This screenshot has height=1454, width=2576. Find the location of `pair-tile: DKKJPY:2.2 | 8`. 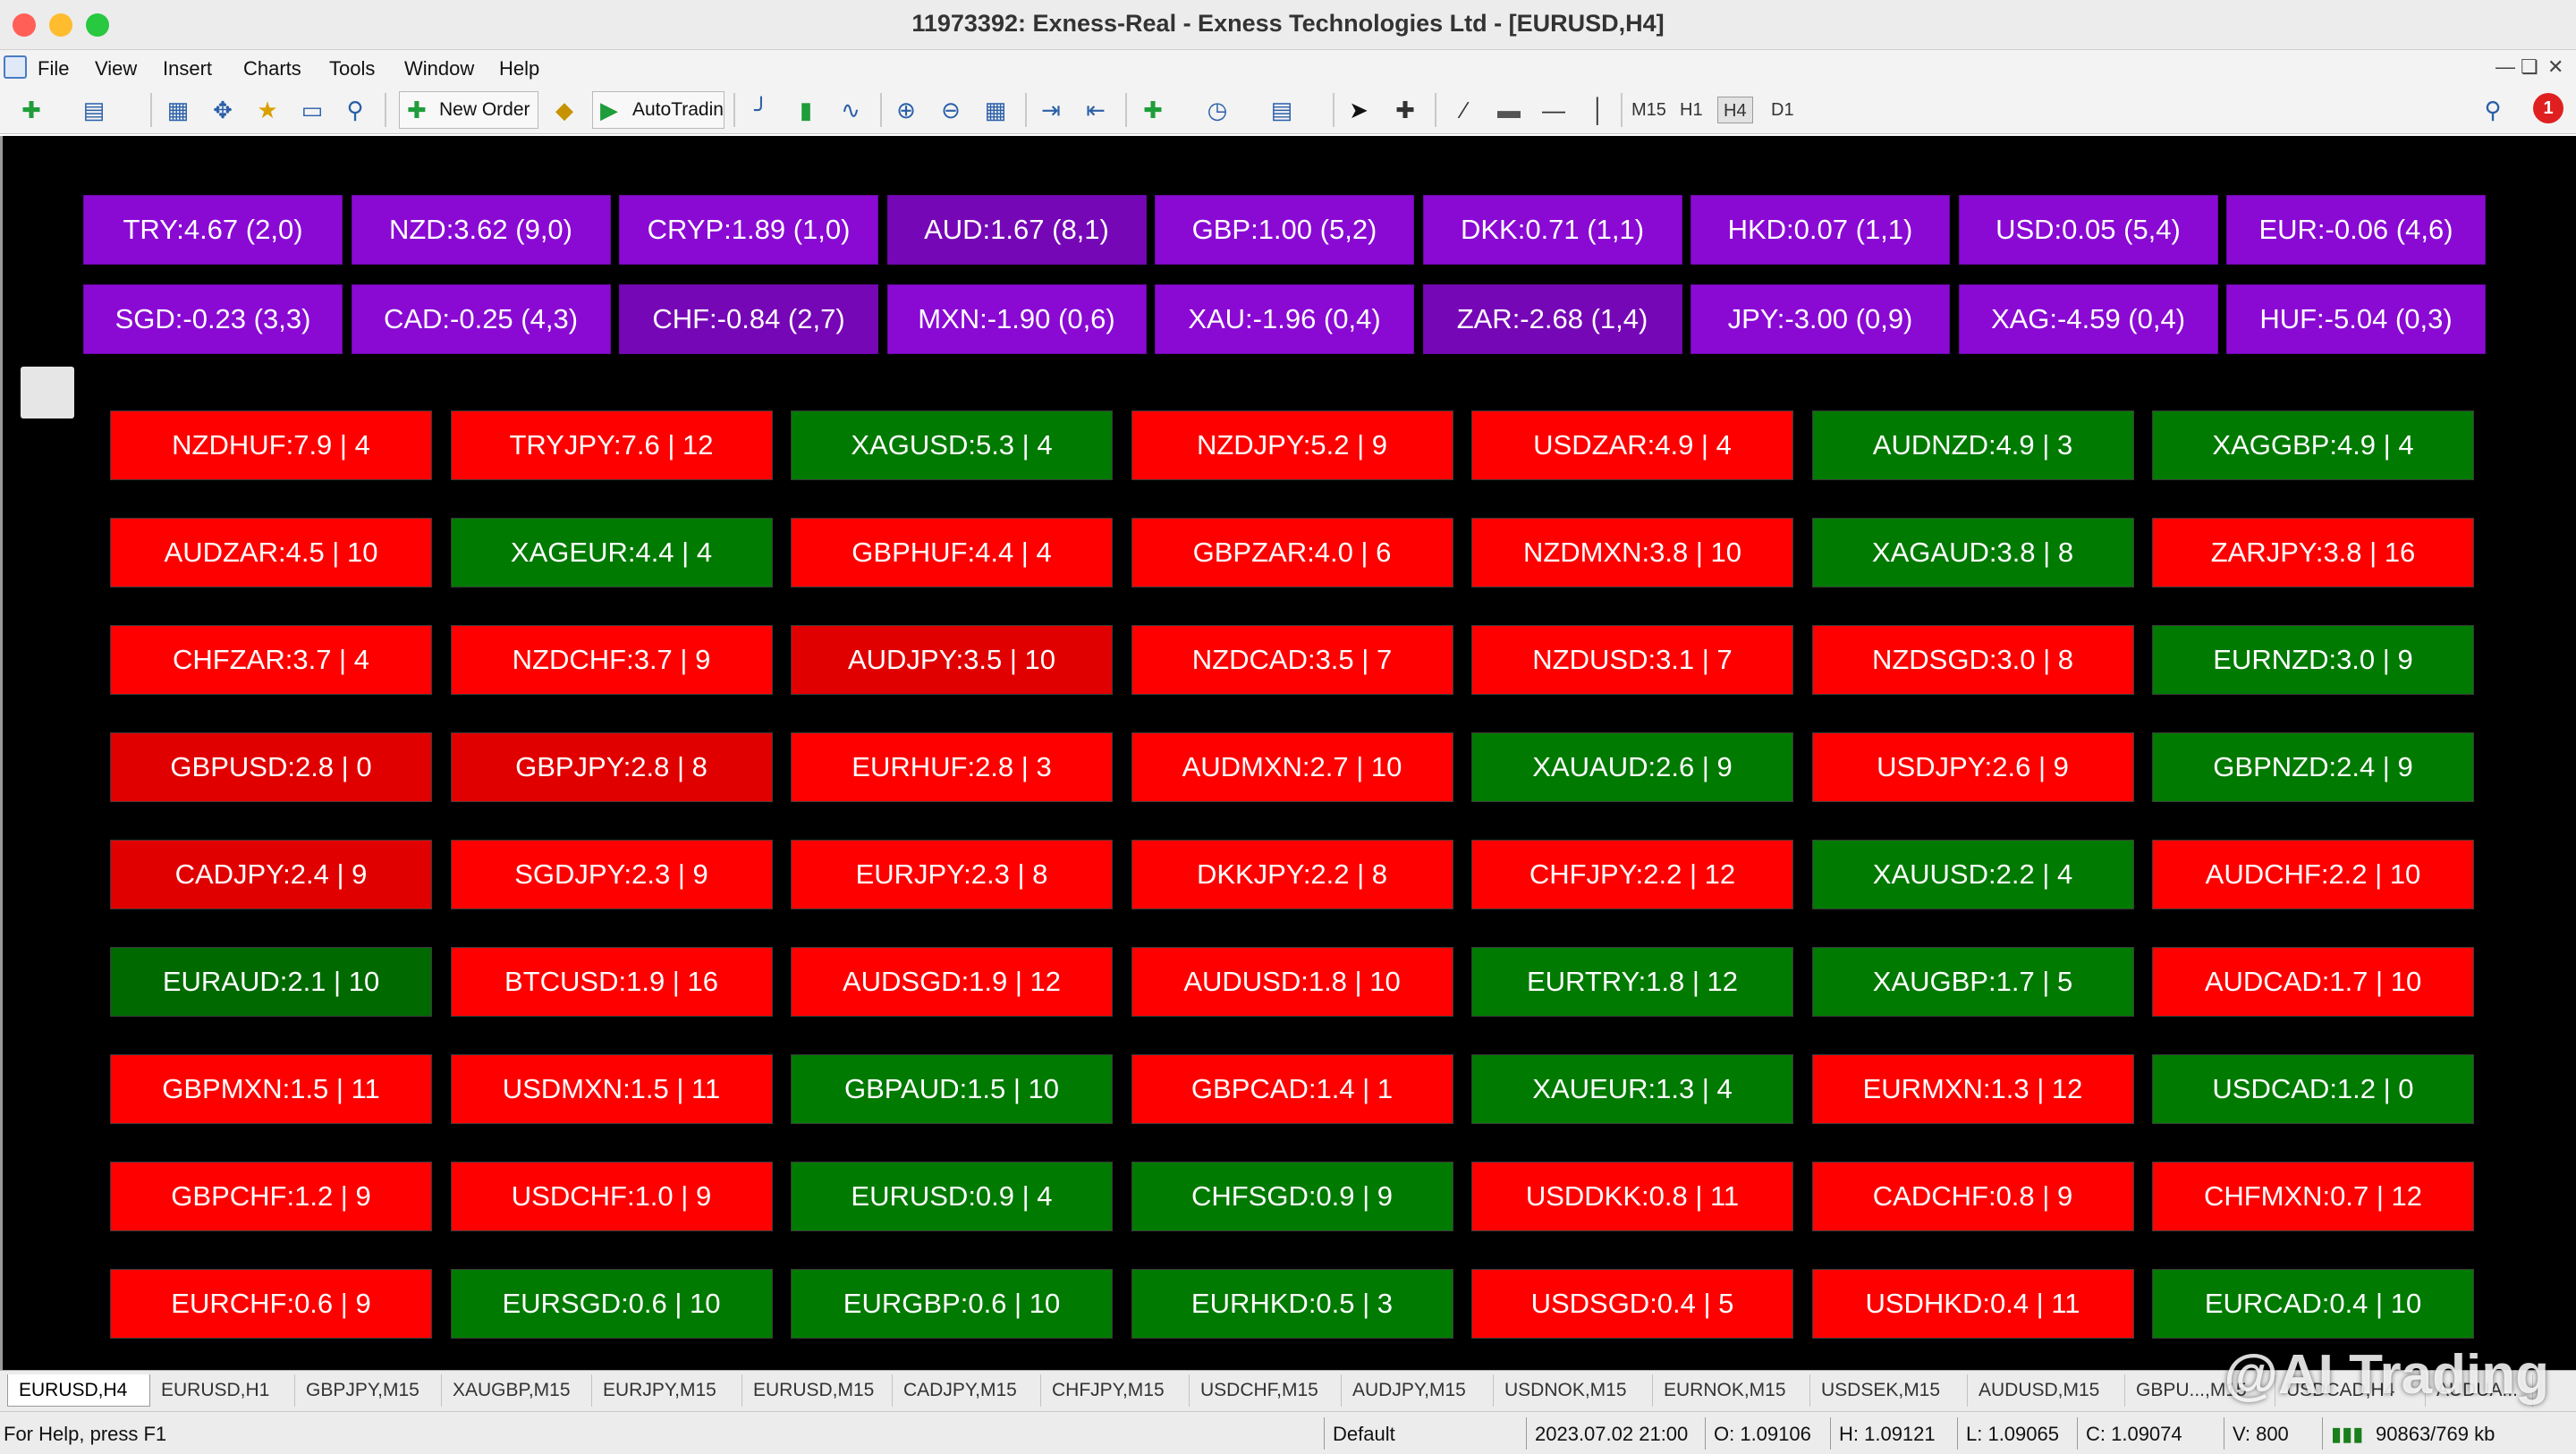

pair-tile: DKKJPY:2.2 | 8 is located at coordinates (1292, 875).